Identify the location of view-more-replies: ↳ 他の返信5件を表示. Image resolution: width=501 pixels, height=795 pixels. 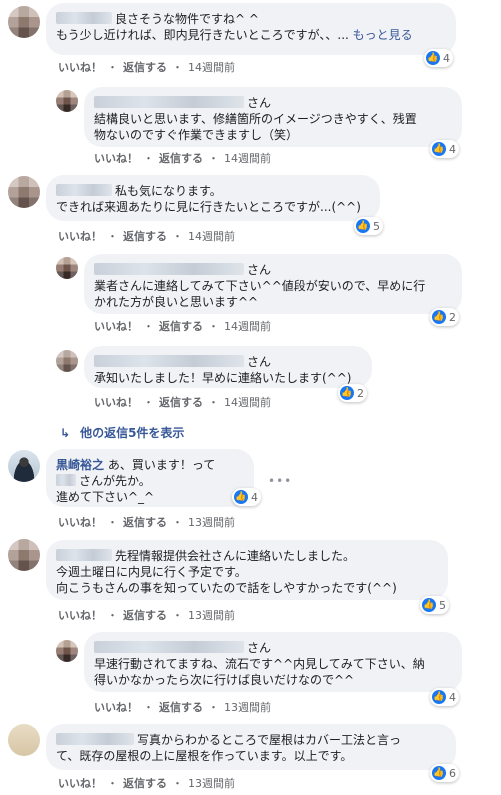
(122, 432).